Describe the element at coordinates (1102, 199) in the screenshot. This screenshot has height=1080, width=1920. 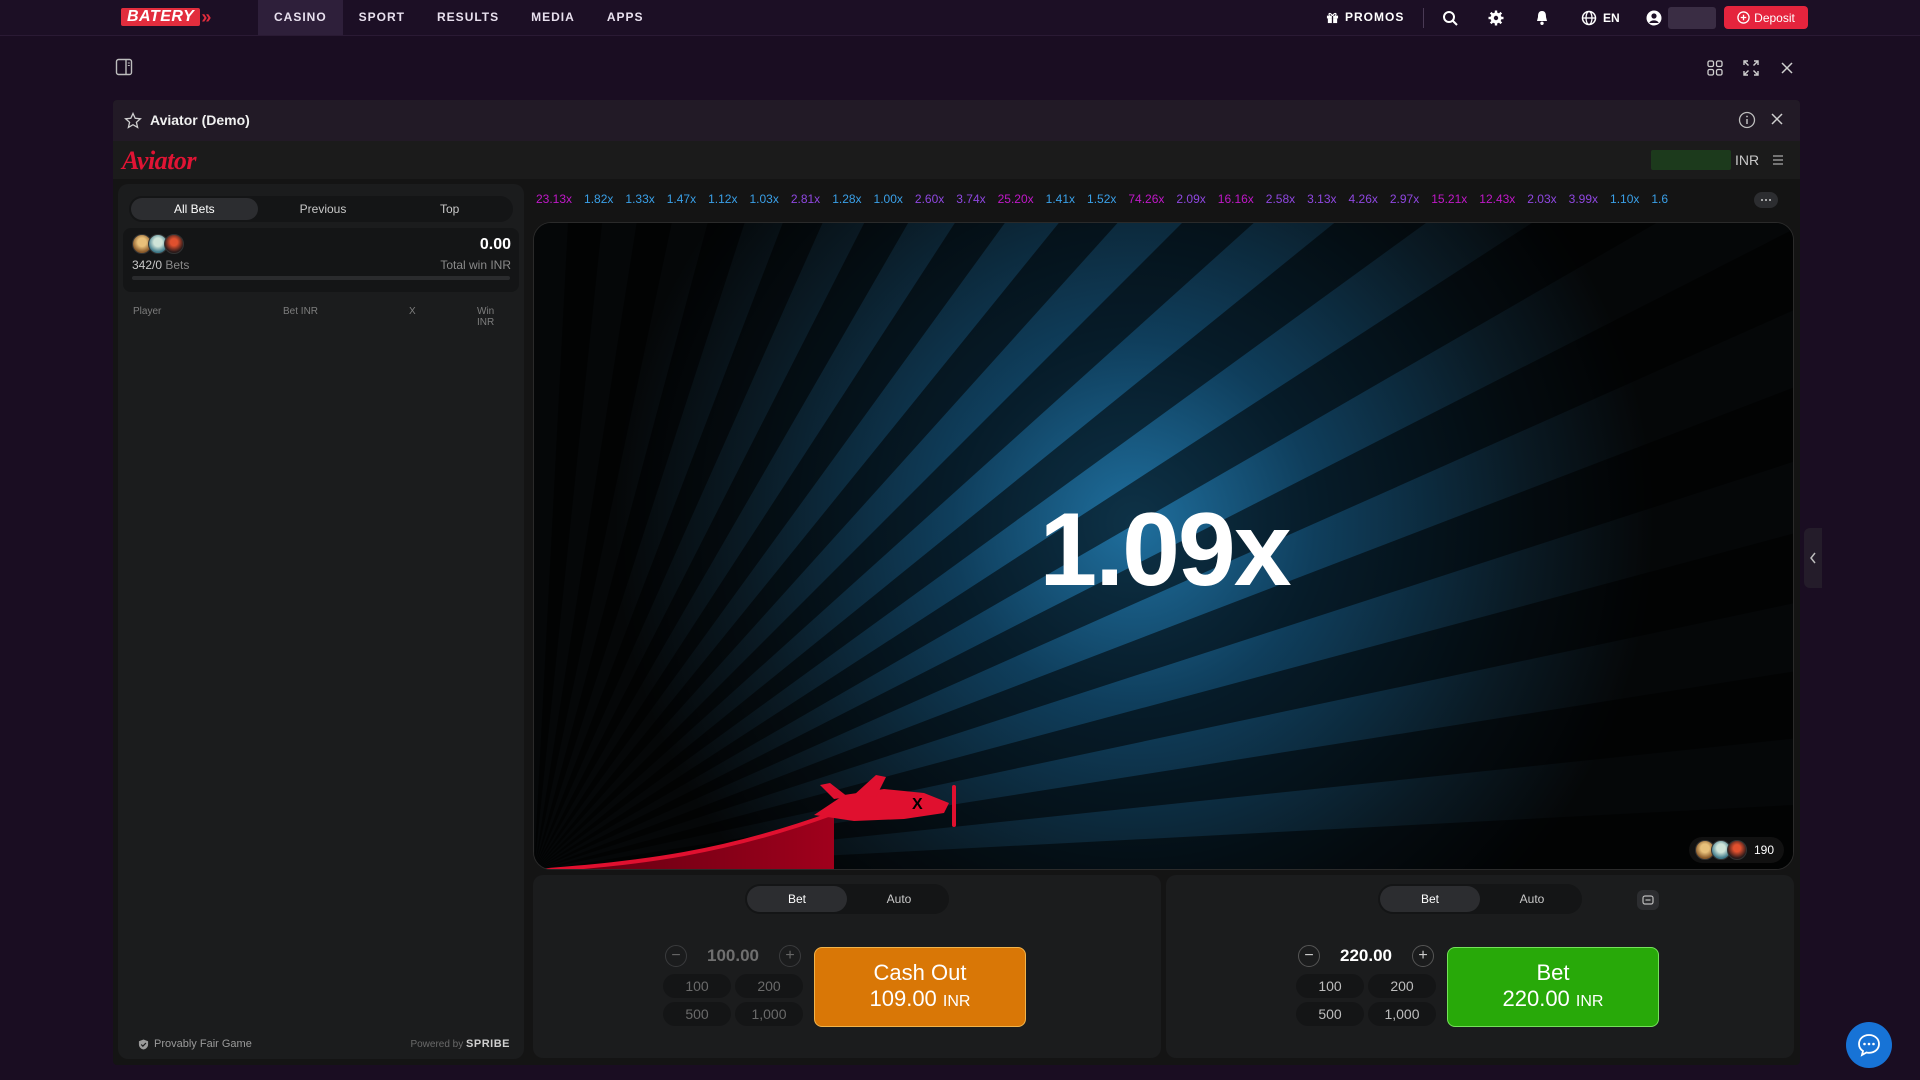
I see `history-multiplier: 1.52x` at that location.